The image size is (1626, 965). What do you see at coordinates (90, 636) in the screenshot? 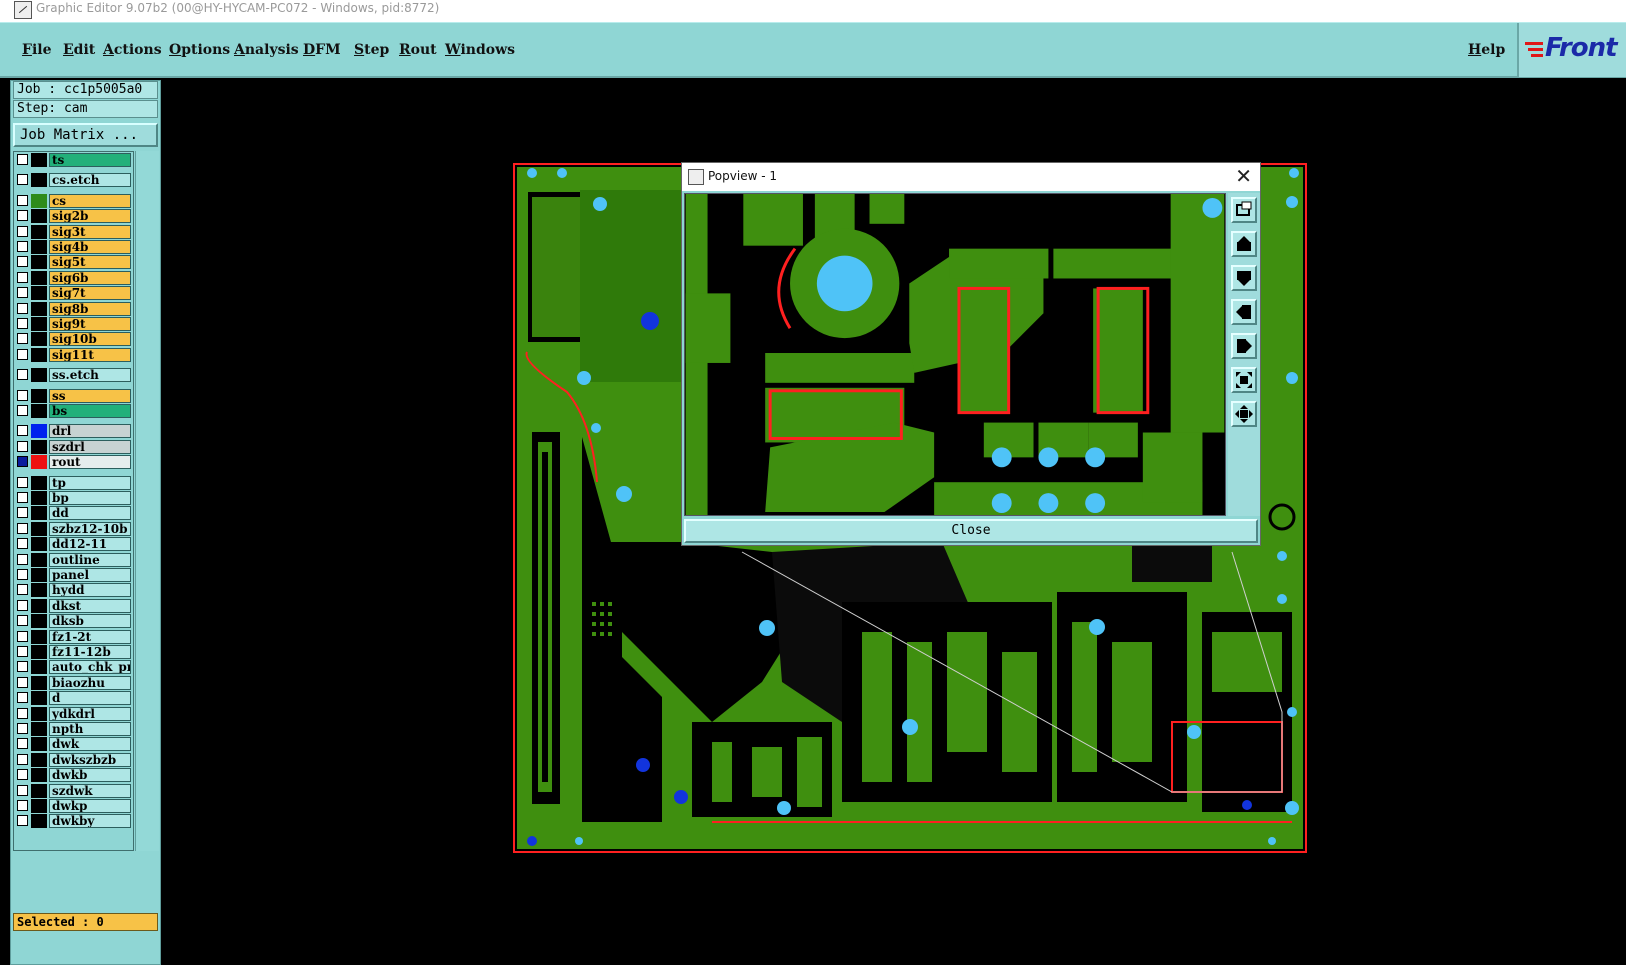
I see `layer-name: fz1-2t` at bounding box center [90, 636].